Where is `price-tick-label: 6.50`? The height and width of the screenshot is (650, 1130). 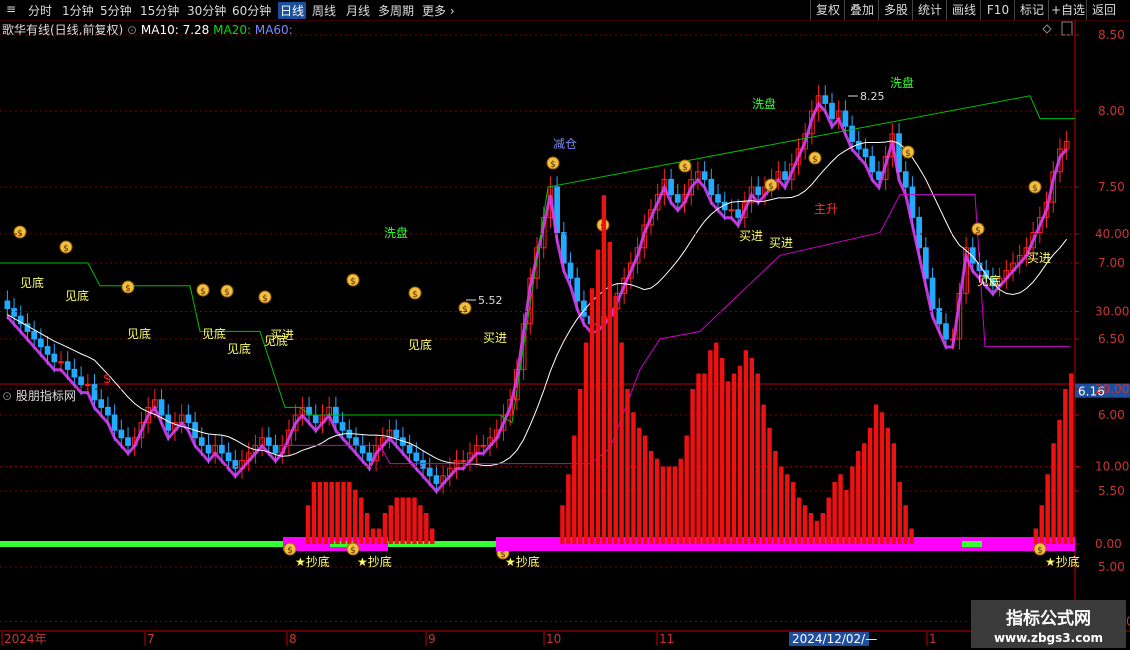 price-tick-label: 6.50 is located at coordinates (1111, 339).